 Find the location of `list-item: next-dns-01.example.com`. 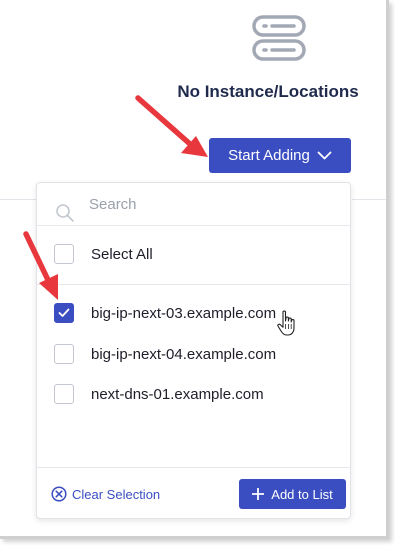

list-item: next-dns-01.example.com is located at coordinates (159, 394).